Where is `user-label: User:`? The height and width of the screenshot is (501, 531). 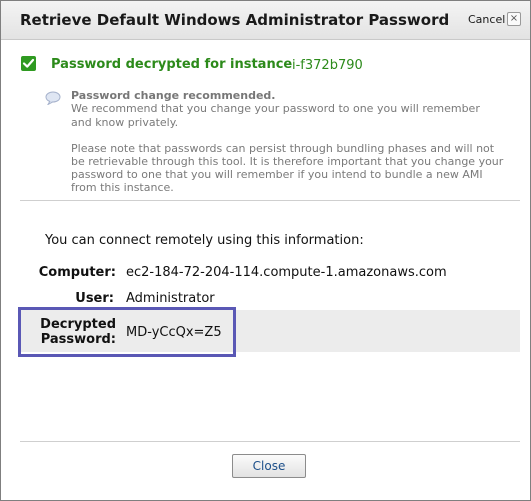 user-label: User: is located at coordinates (94, 298).